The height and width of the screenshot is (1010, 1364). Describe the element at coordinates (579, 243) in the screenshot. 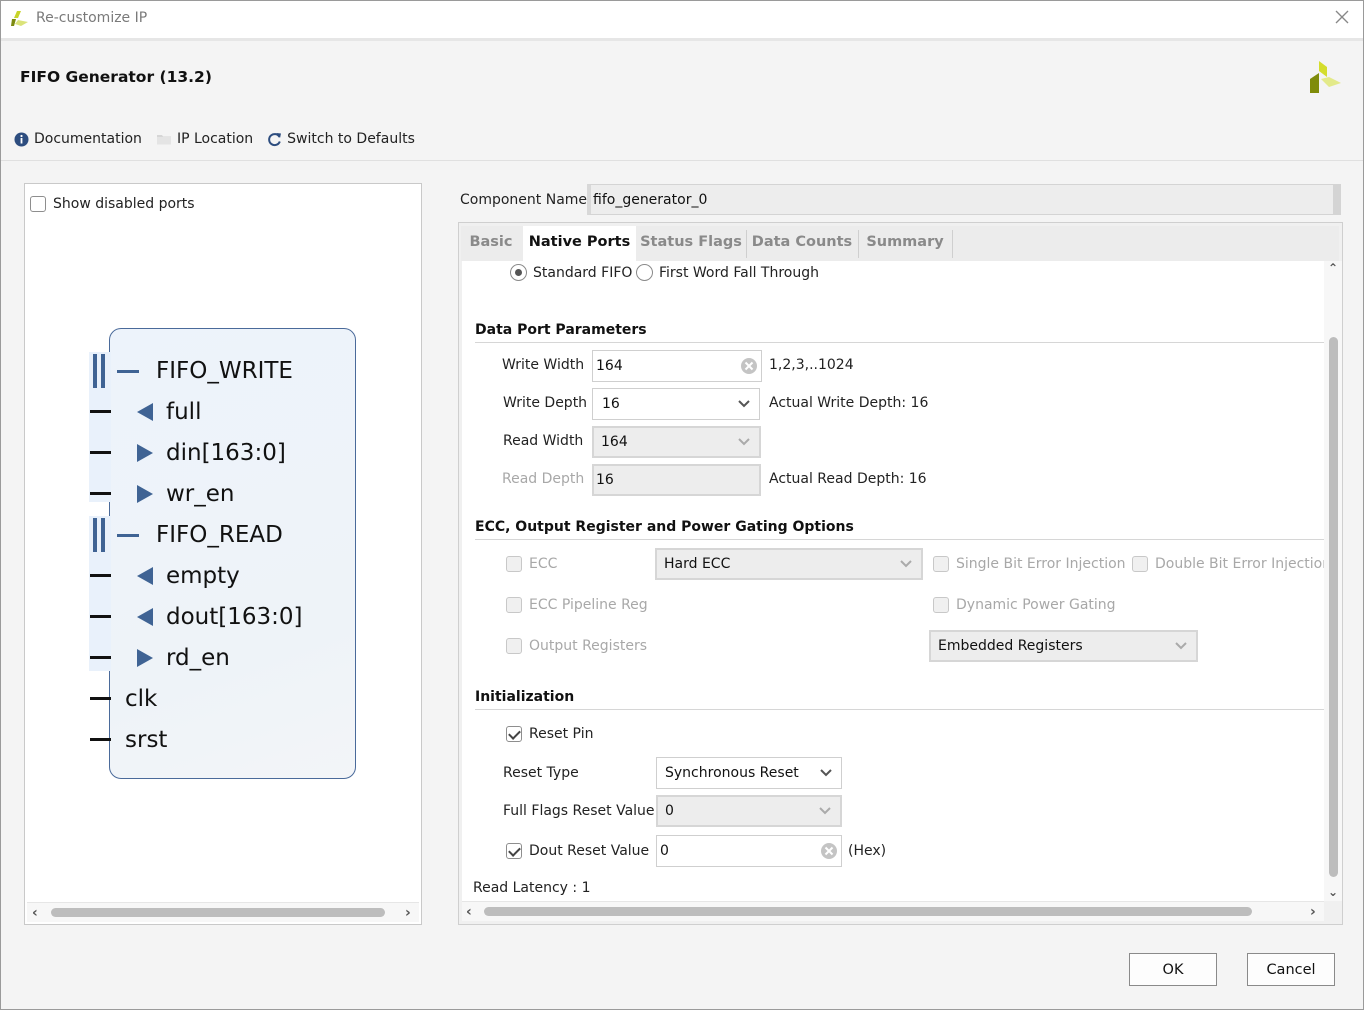

I see `tab-native-ports: Native Ports` at that location.